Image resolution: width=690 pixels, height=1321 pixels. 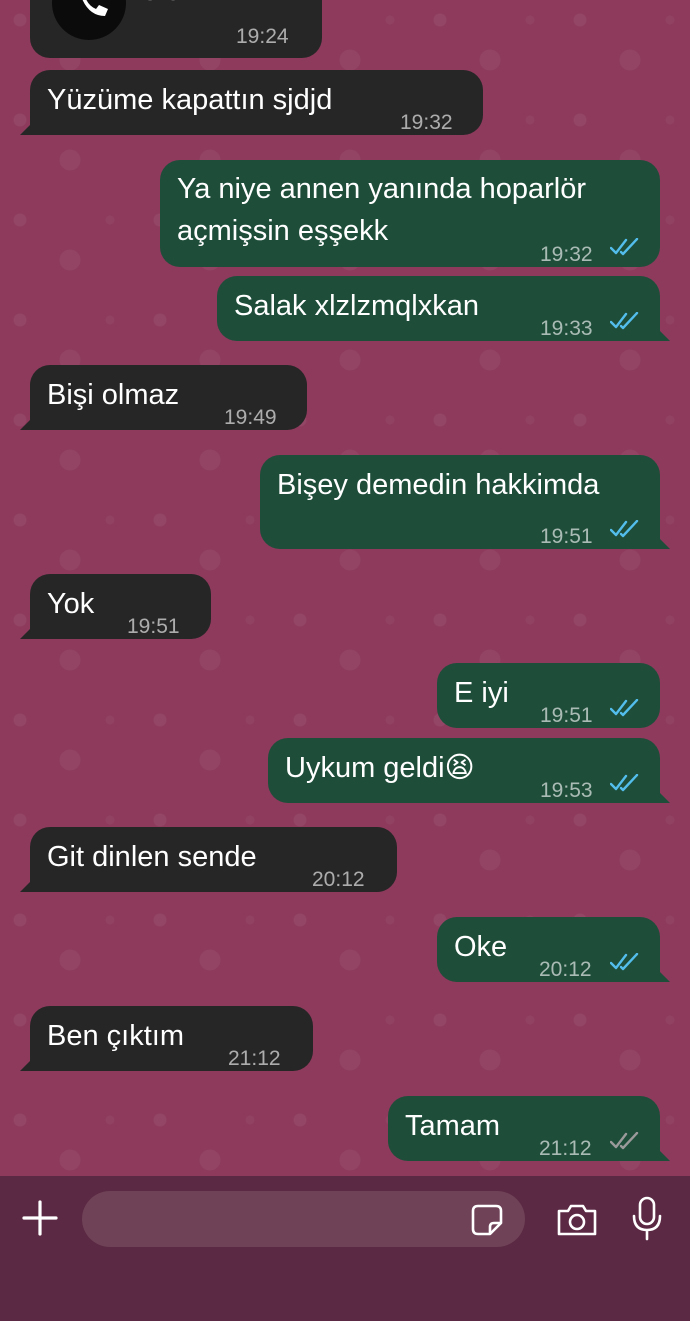 What do you see at coordinates (173, 6) in the screenshot?
I see `call-duration: 8 dk.` at bounding box center [173, 6].